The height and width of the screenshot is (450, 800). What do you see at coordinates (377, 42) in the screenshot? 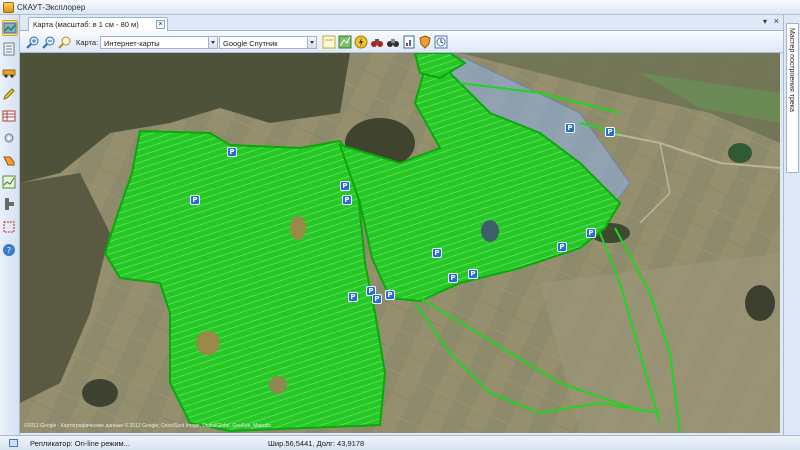
I see `binoculars-icon` at bounding box center [377, 42].